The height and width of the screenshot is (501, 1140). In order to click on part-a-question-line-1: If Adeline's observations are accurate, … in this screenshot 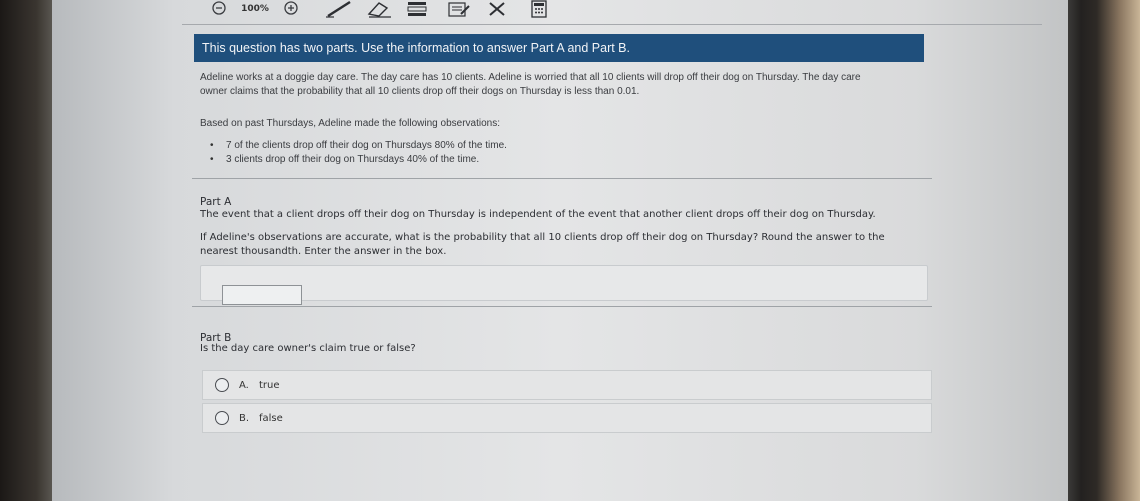, I will do `click(542, 237)`.